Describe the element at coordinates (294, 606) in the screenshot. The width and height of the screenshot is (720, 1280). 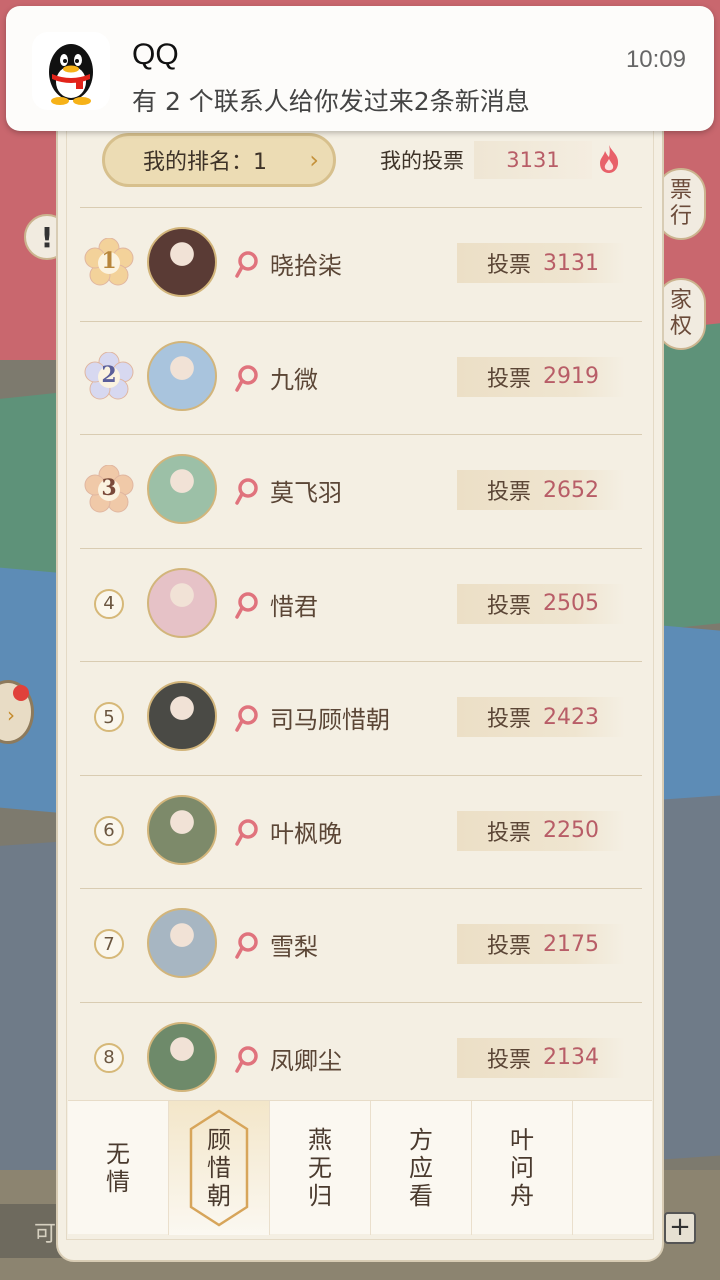
I see `character-name: 惜君` at that location.